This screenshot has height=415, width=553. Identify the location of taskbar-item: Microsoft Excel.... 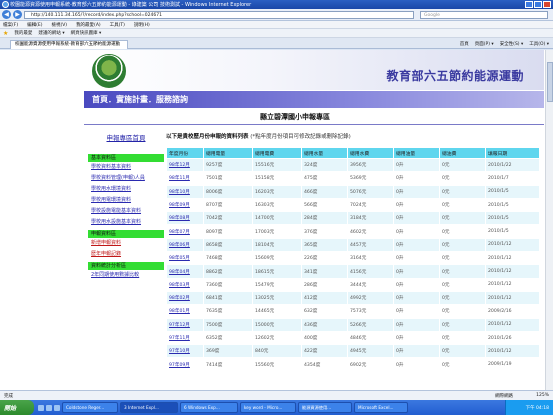
(381, 407).